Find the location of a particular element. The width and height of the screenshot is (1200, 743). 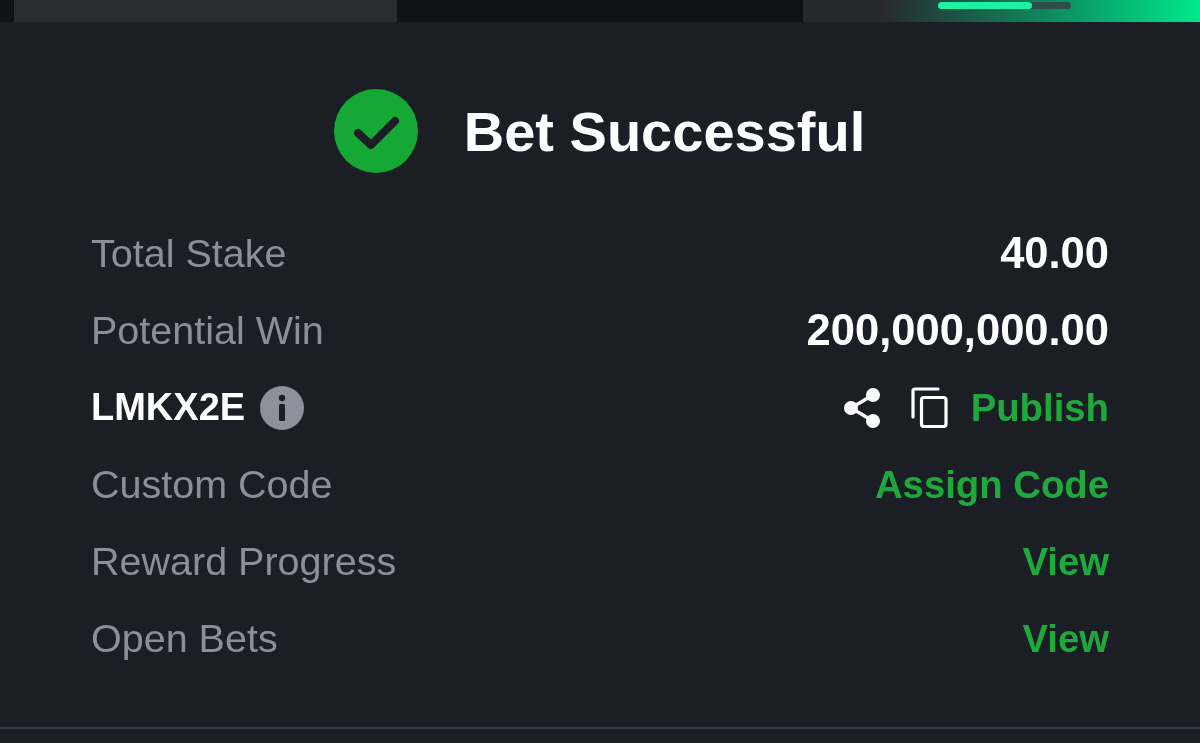

info-icon is located at coordinates (282, 407).